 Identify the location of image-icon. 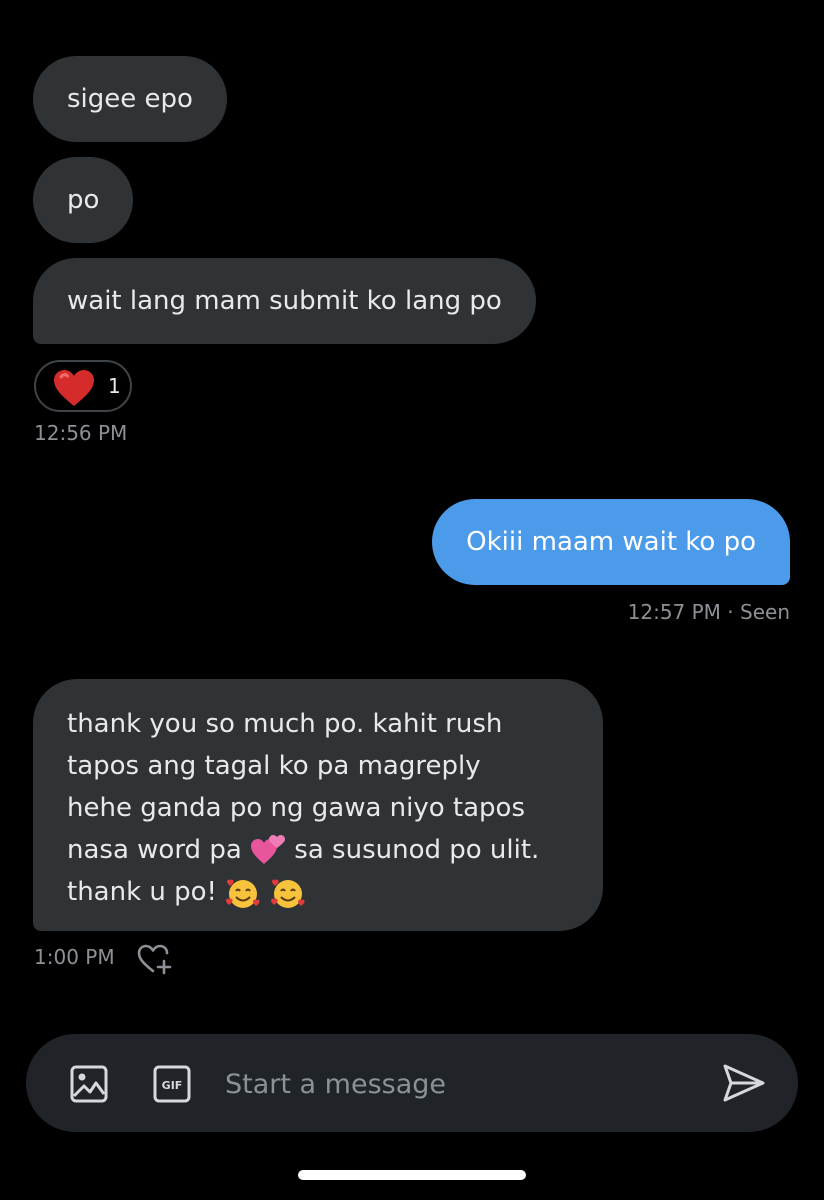
(89, 1084).